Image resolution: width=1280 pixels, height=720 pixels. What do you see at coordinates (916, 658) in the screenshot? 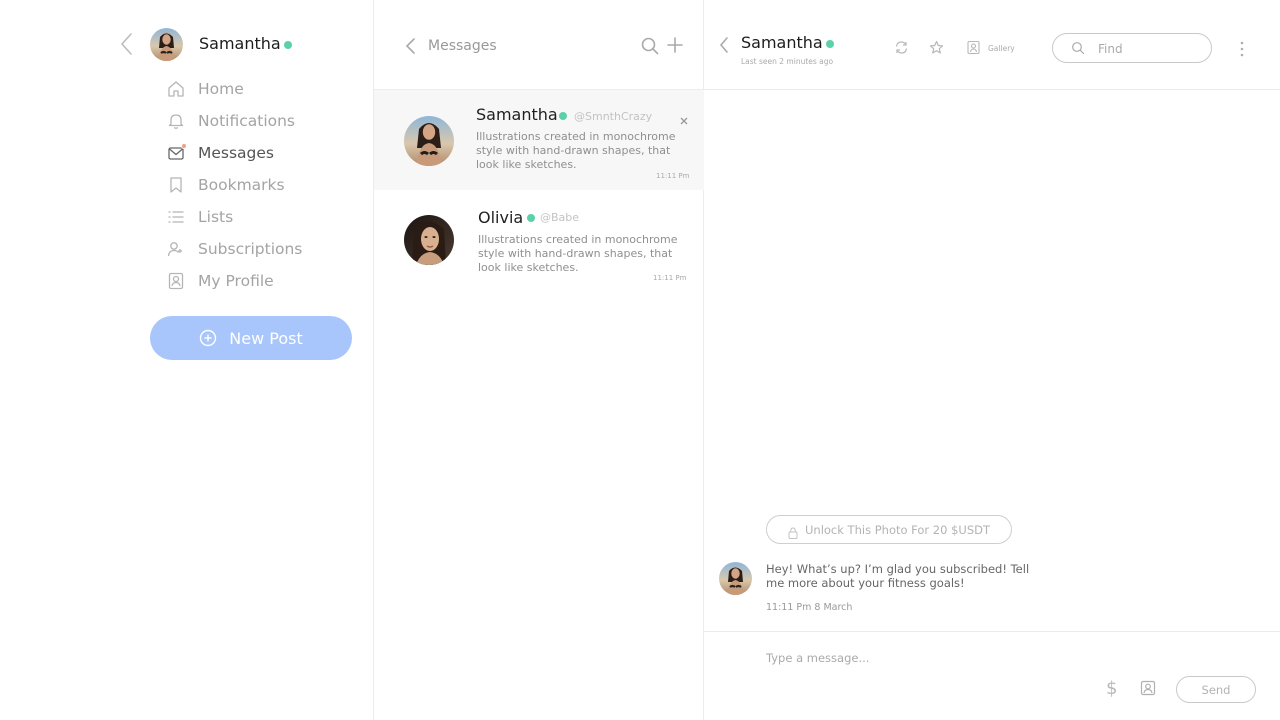
I see `message-input` at bounding box center [916, 658].